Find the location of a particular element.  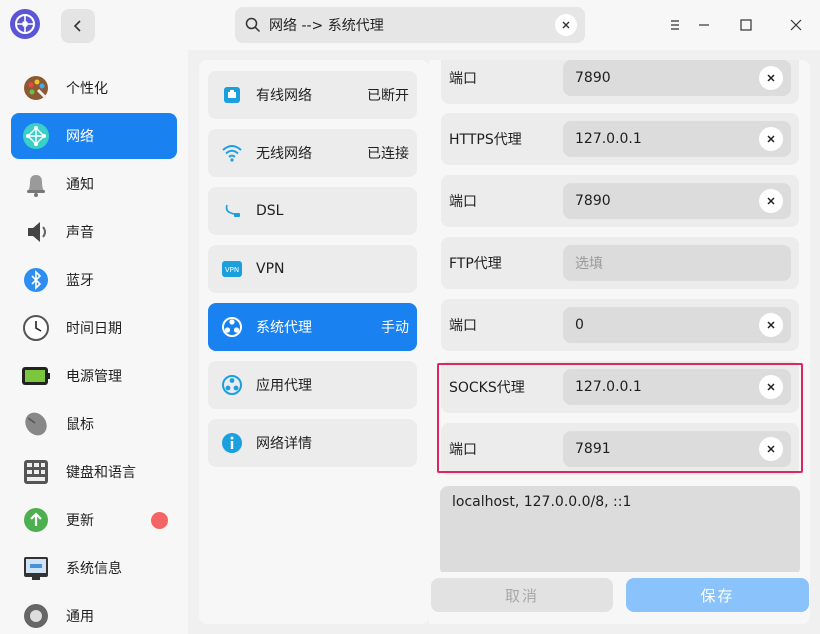

proxy-row: SOCKS代理 127.0.0.1 is located at coordinates (620, 387).